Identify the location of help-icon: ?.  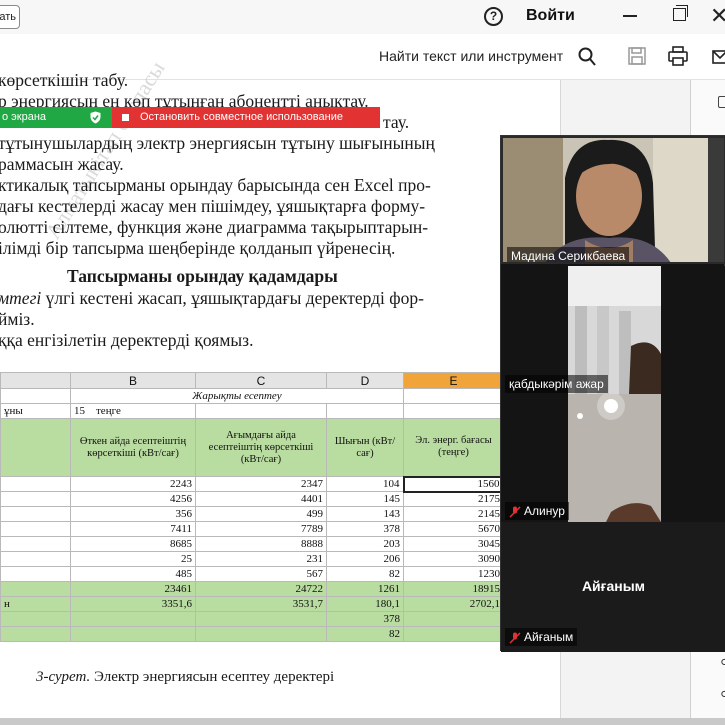
(493, 16).